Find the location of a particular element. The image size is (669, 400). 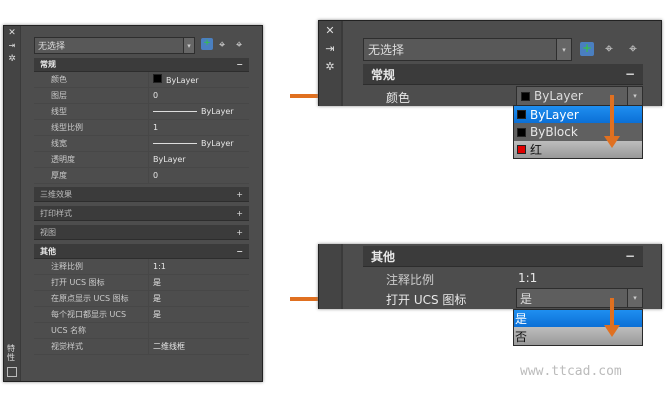

property-row: 注释比例 1:1 is located at coordinates (141, 266).